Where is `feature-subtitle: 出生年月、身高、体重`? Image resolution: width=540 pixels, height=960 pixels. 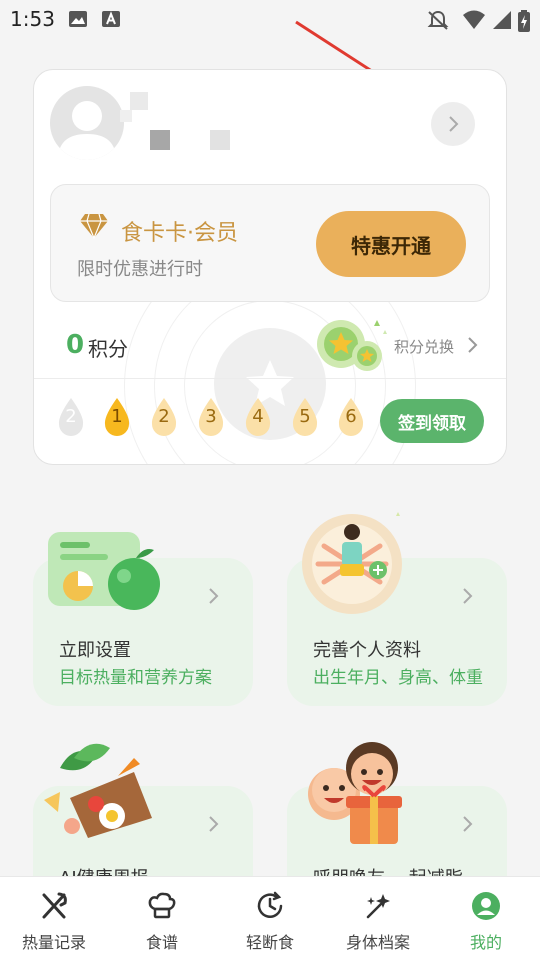 feature-subtitle: 出生年月、身高、体重 is located at coordinates (398, 678).